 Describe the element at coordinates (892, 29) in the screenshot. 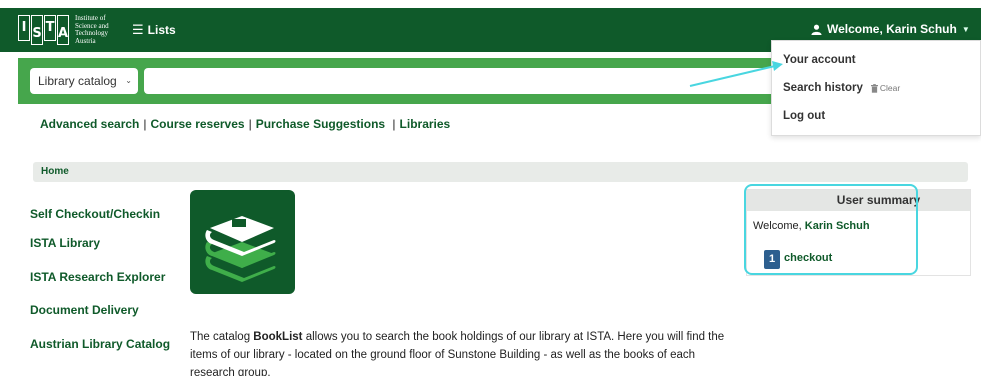

I see `welcome-label: Welcome, Karin Schuh` at that location.